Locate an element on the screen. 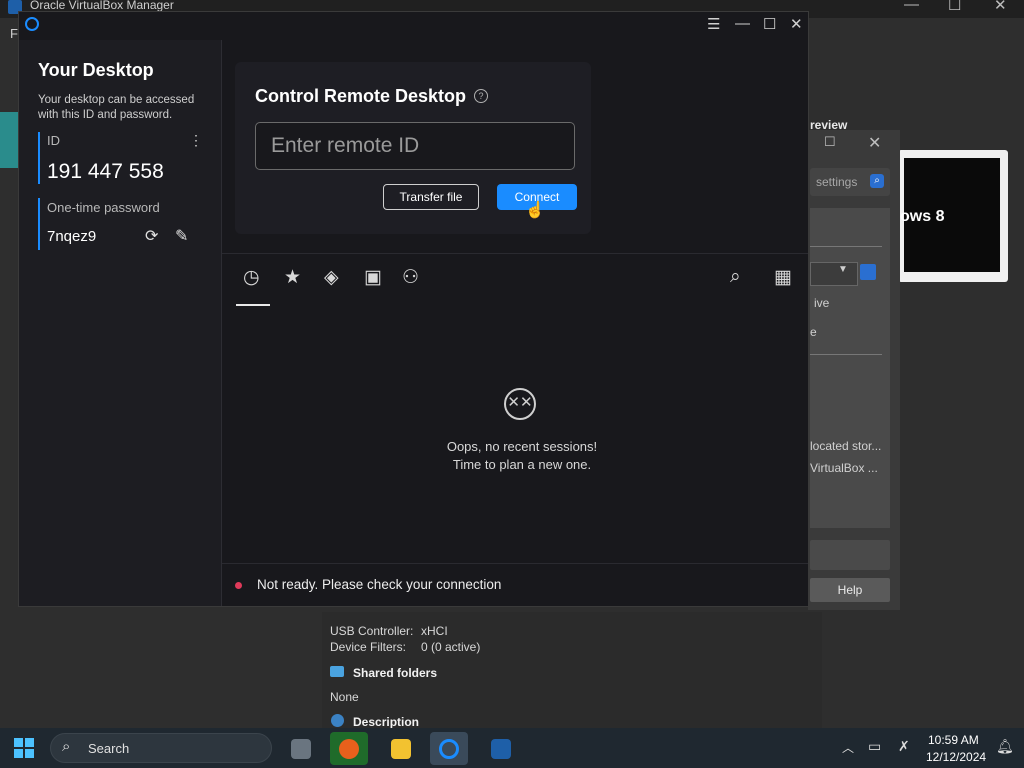 The height and width of the screenshot is (768, 1024). connection-status: Not ready. Please check your connection is located at coordinates (379, 584).